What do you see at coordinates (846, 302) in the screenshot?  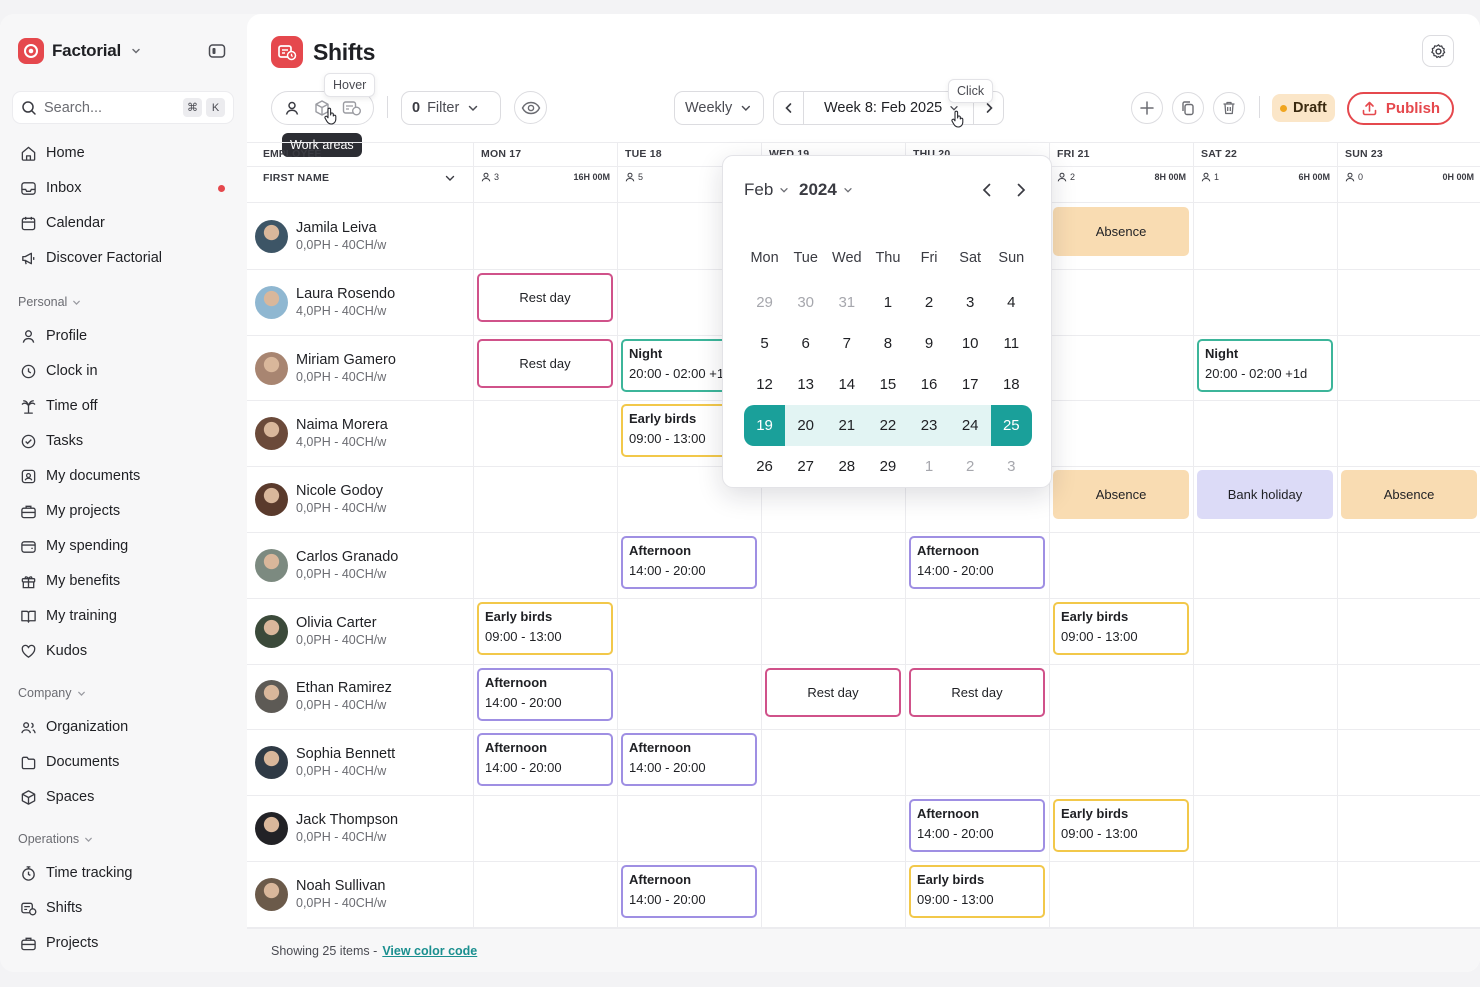 I see `calendar-day: 31` at bounding box center [846, 302].